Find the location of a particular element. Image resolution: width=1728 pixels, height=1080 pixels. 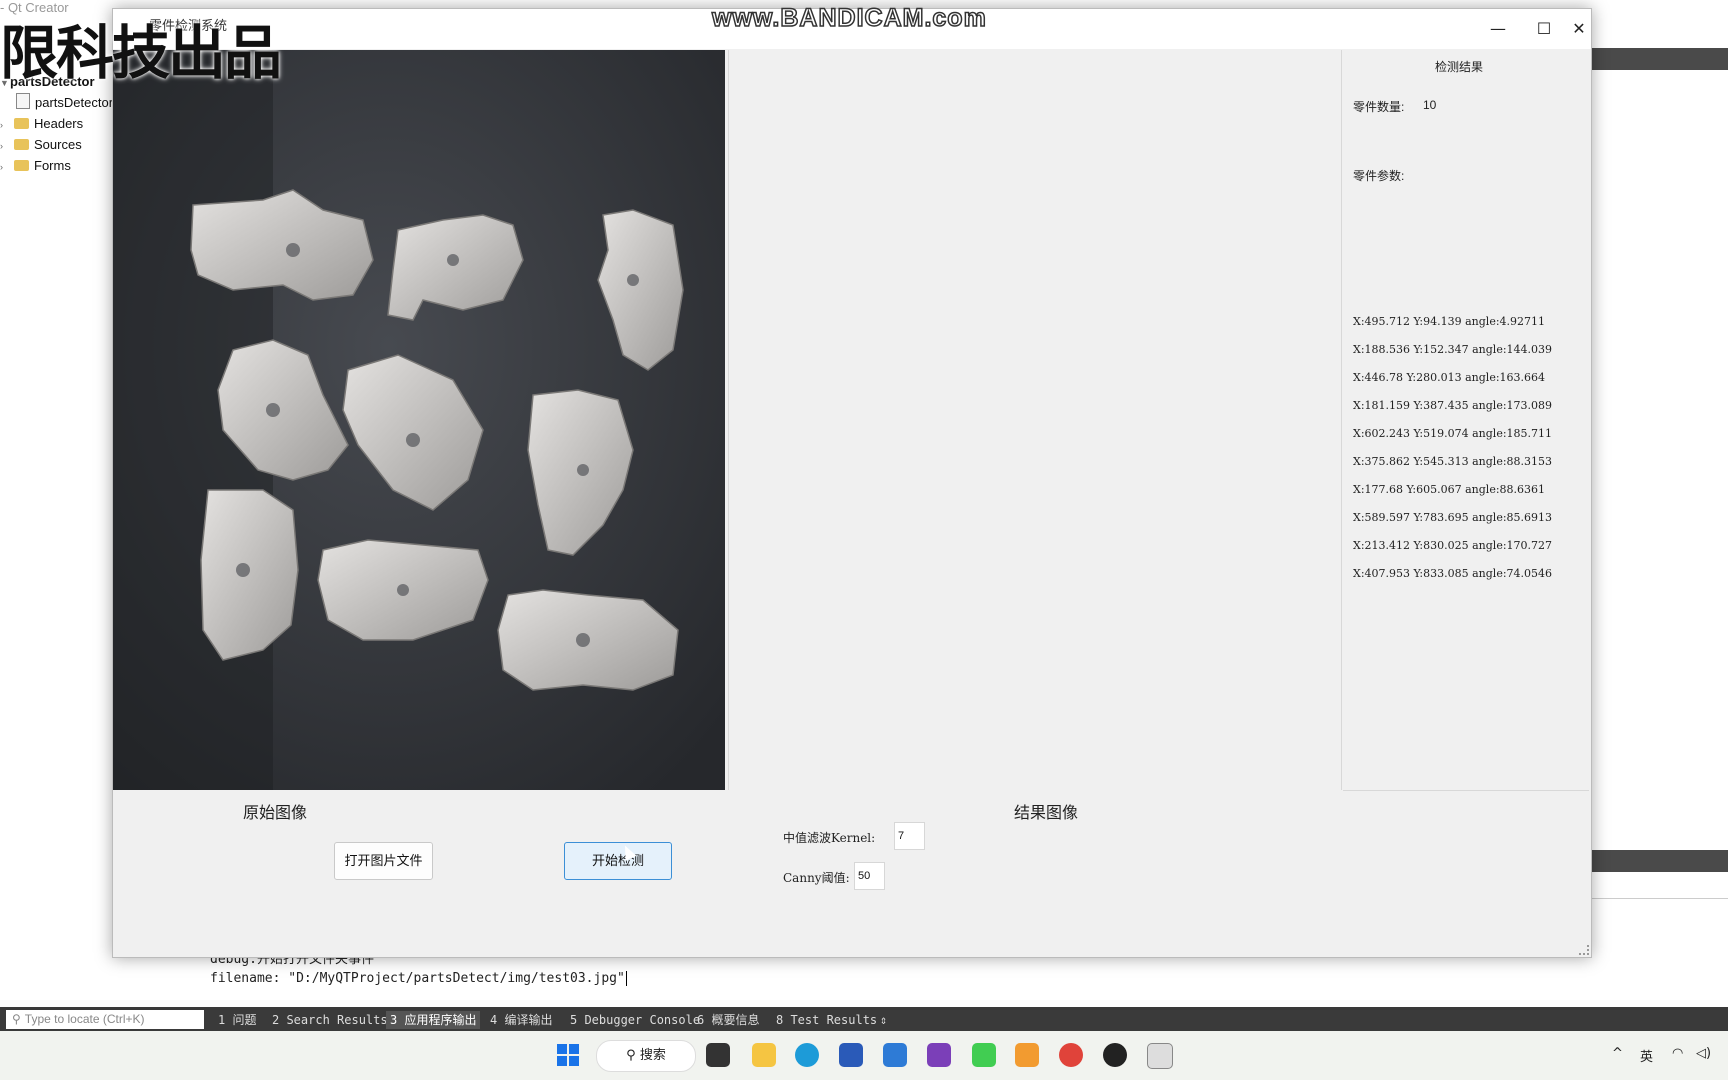

start-button is located at coordinates (568, 1055).